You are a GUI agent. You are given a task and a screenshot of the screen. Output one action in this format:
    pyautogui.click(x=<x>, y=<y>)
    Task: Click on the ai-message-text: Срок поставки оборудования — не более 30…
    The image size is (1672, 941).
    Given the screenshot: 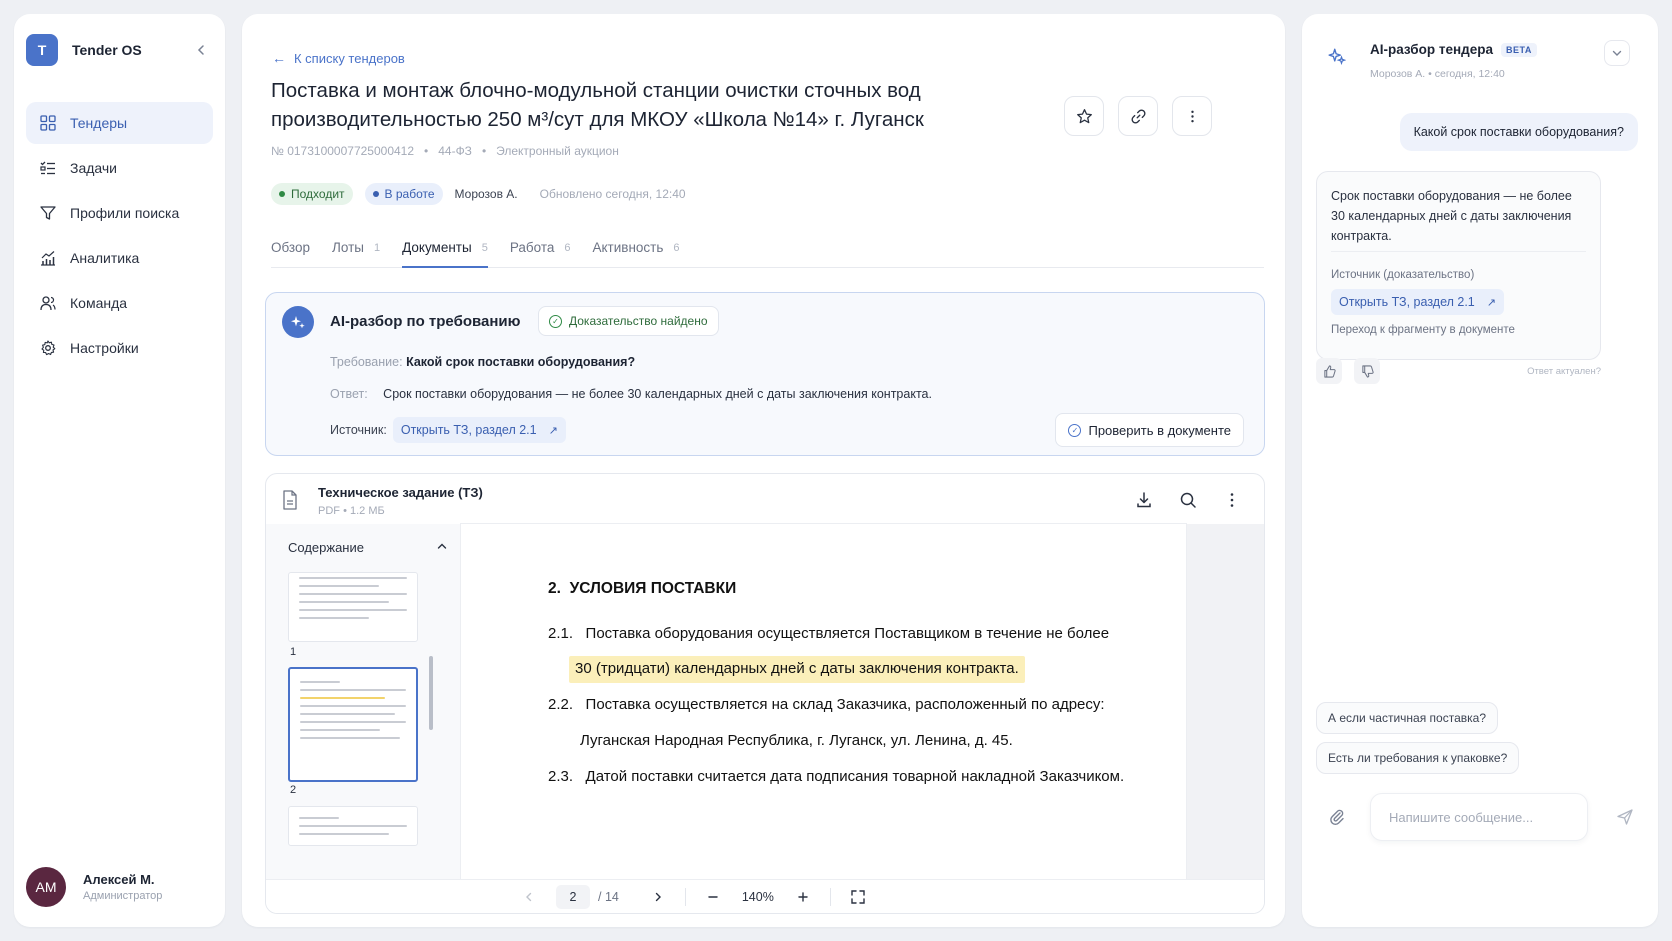 What is the action you would take?
    pyautogui.click(x=1451, y=216)
    